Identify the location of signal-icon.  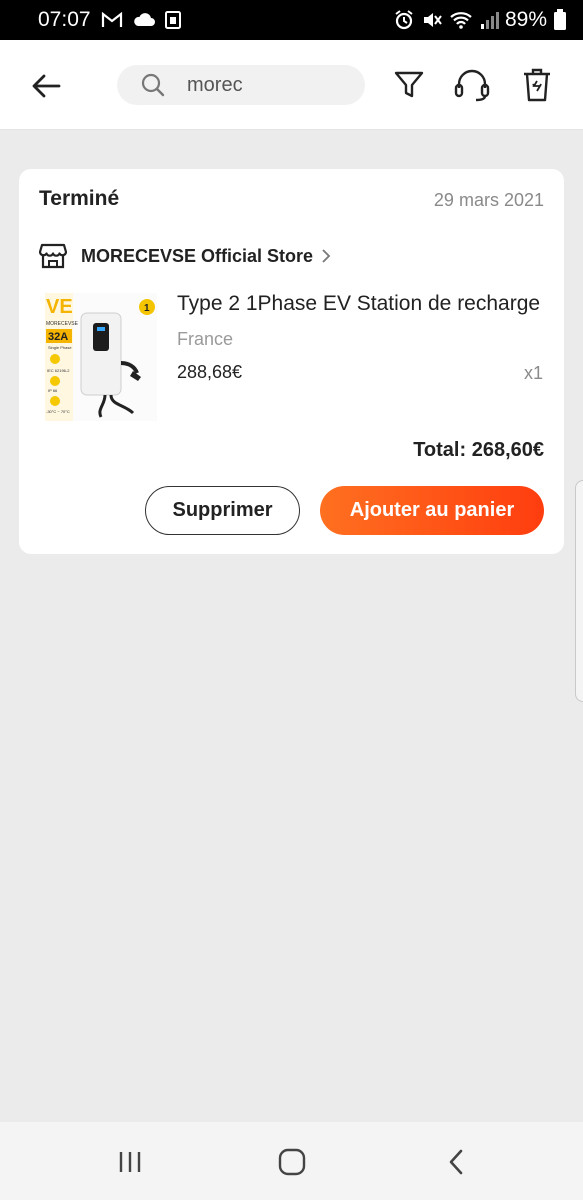
(489, 20).